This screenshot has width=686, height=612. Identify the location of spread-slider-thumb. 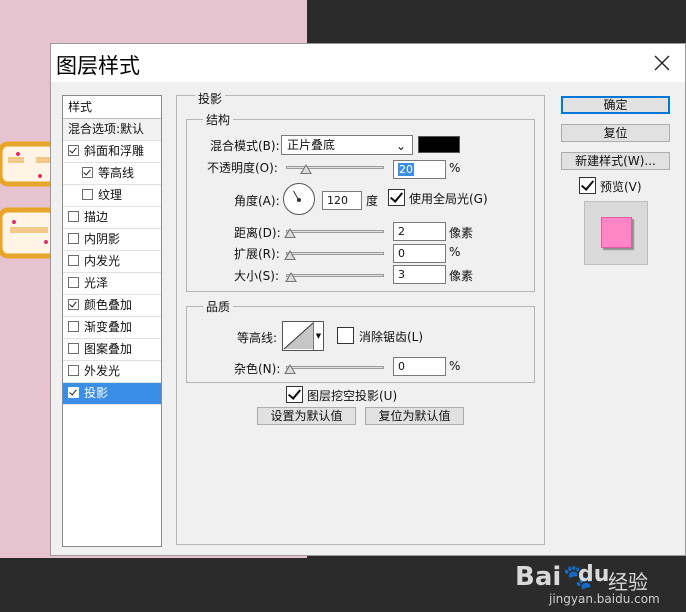
(290, 255).